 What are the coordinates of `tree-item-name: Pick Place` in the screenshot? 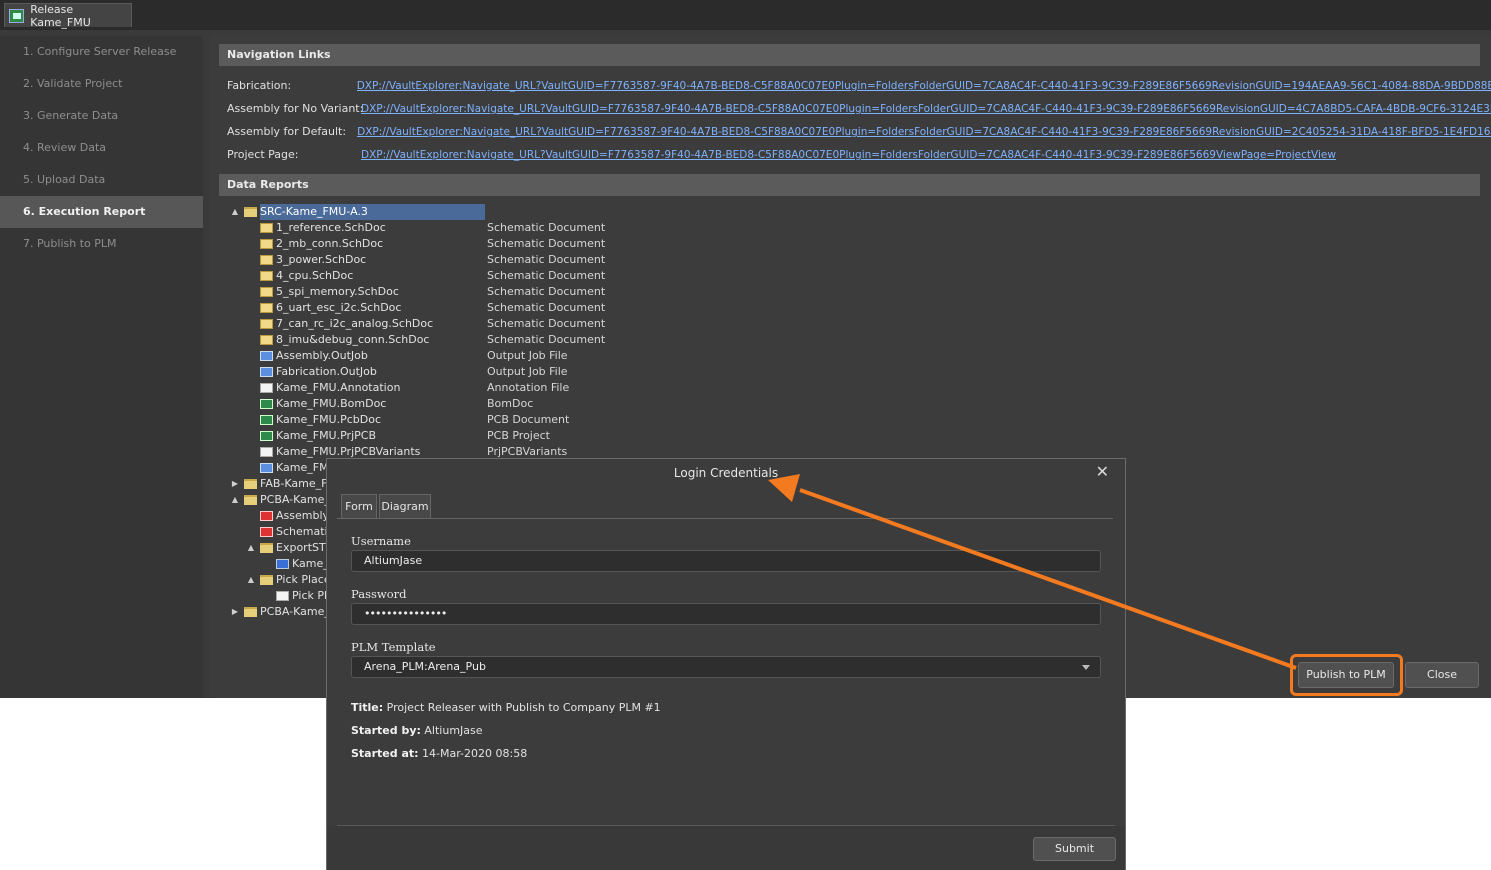 It's located at (303, 579).